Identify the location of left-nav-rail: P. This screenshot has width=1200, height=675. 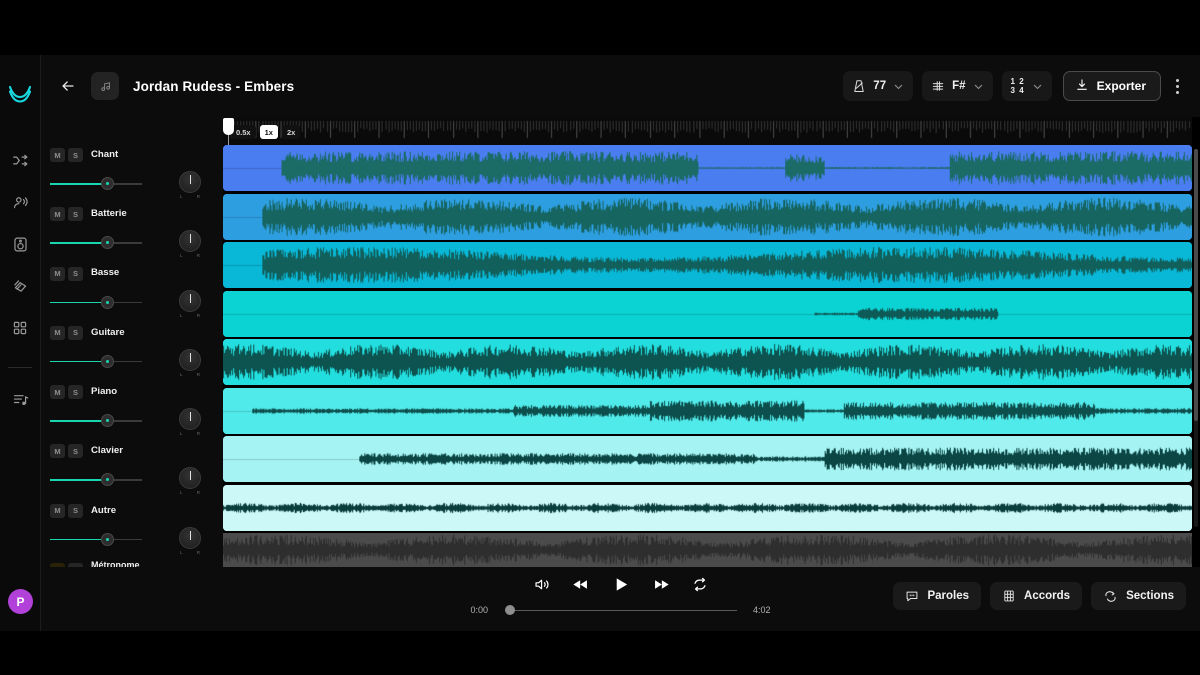
(20, 343).